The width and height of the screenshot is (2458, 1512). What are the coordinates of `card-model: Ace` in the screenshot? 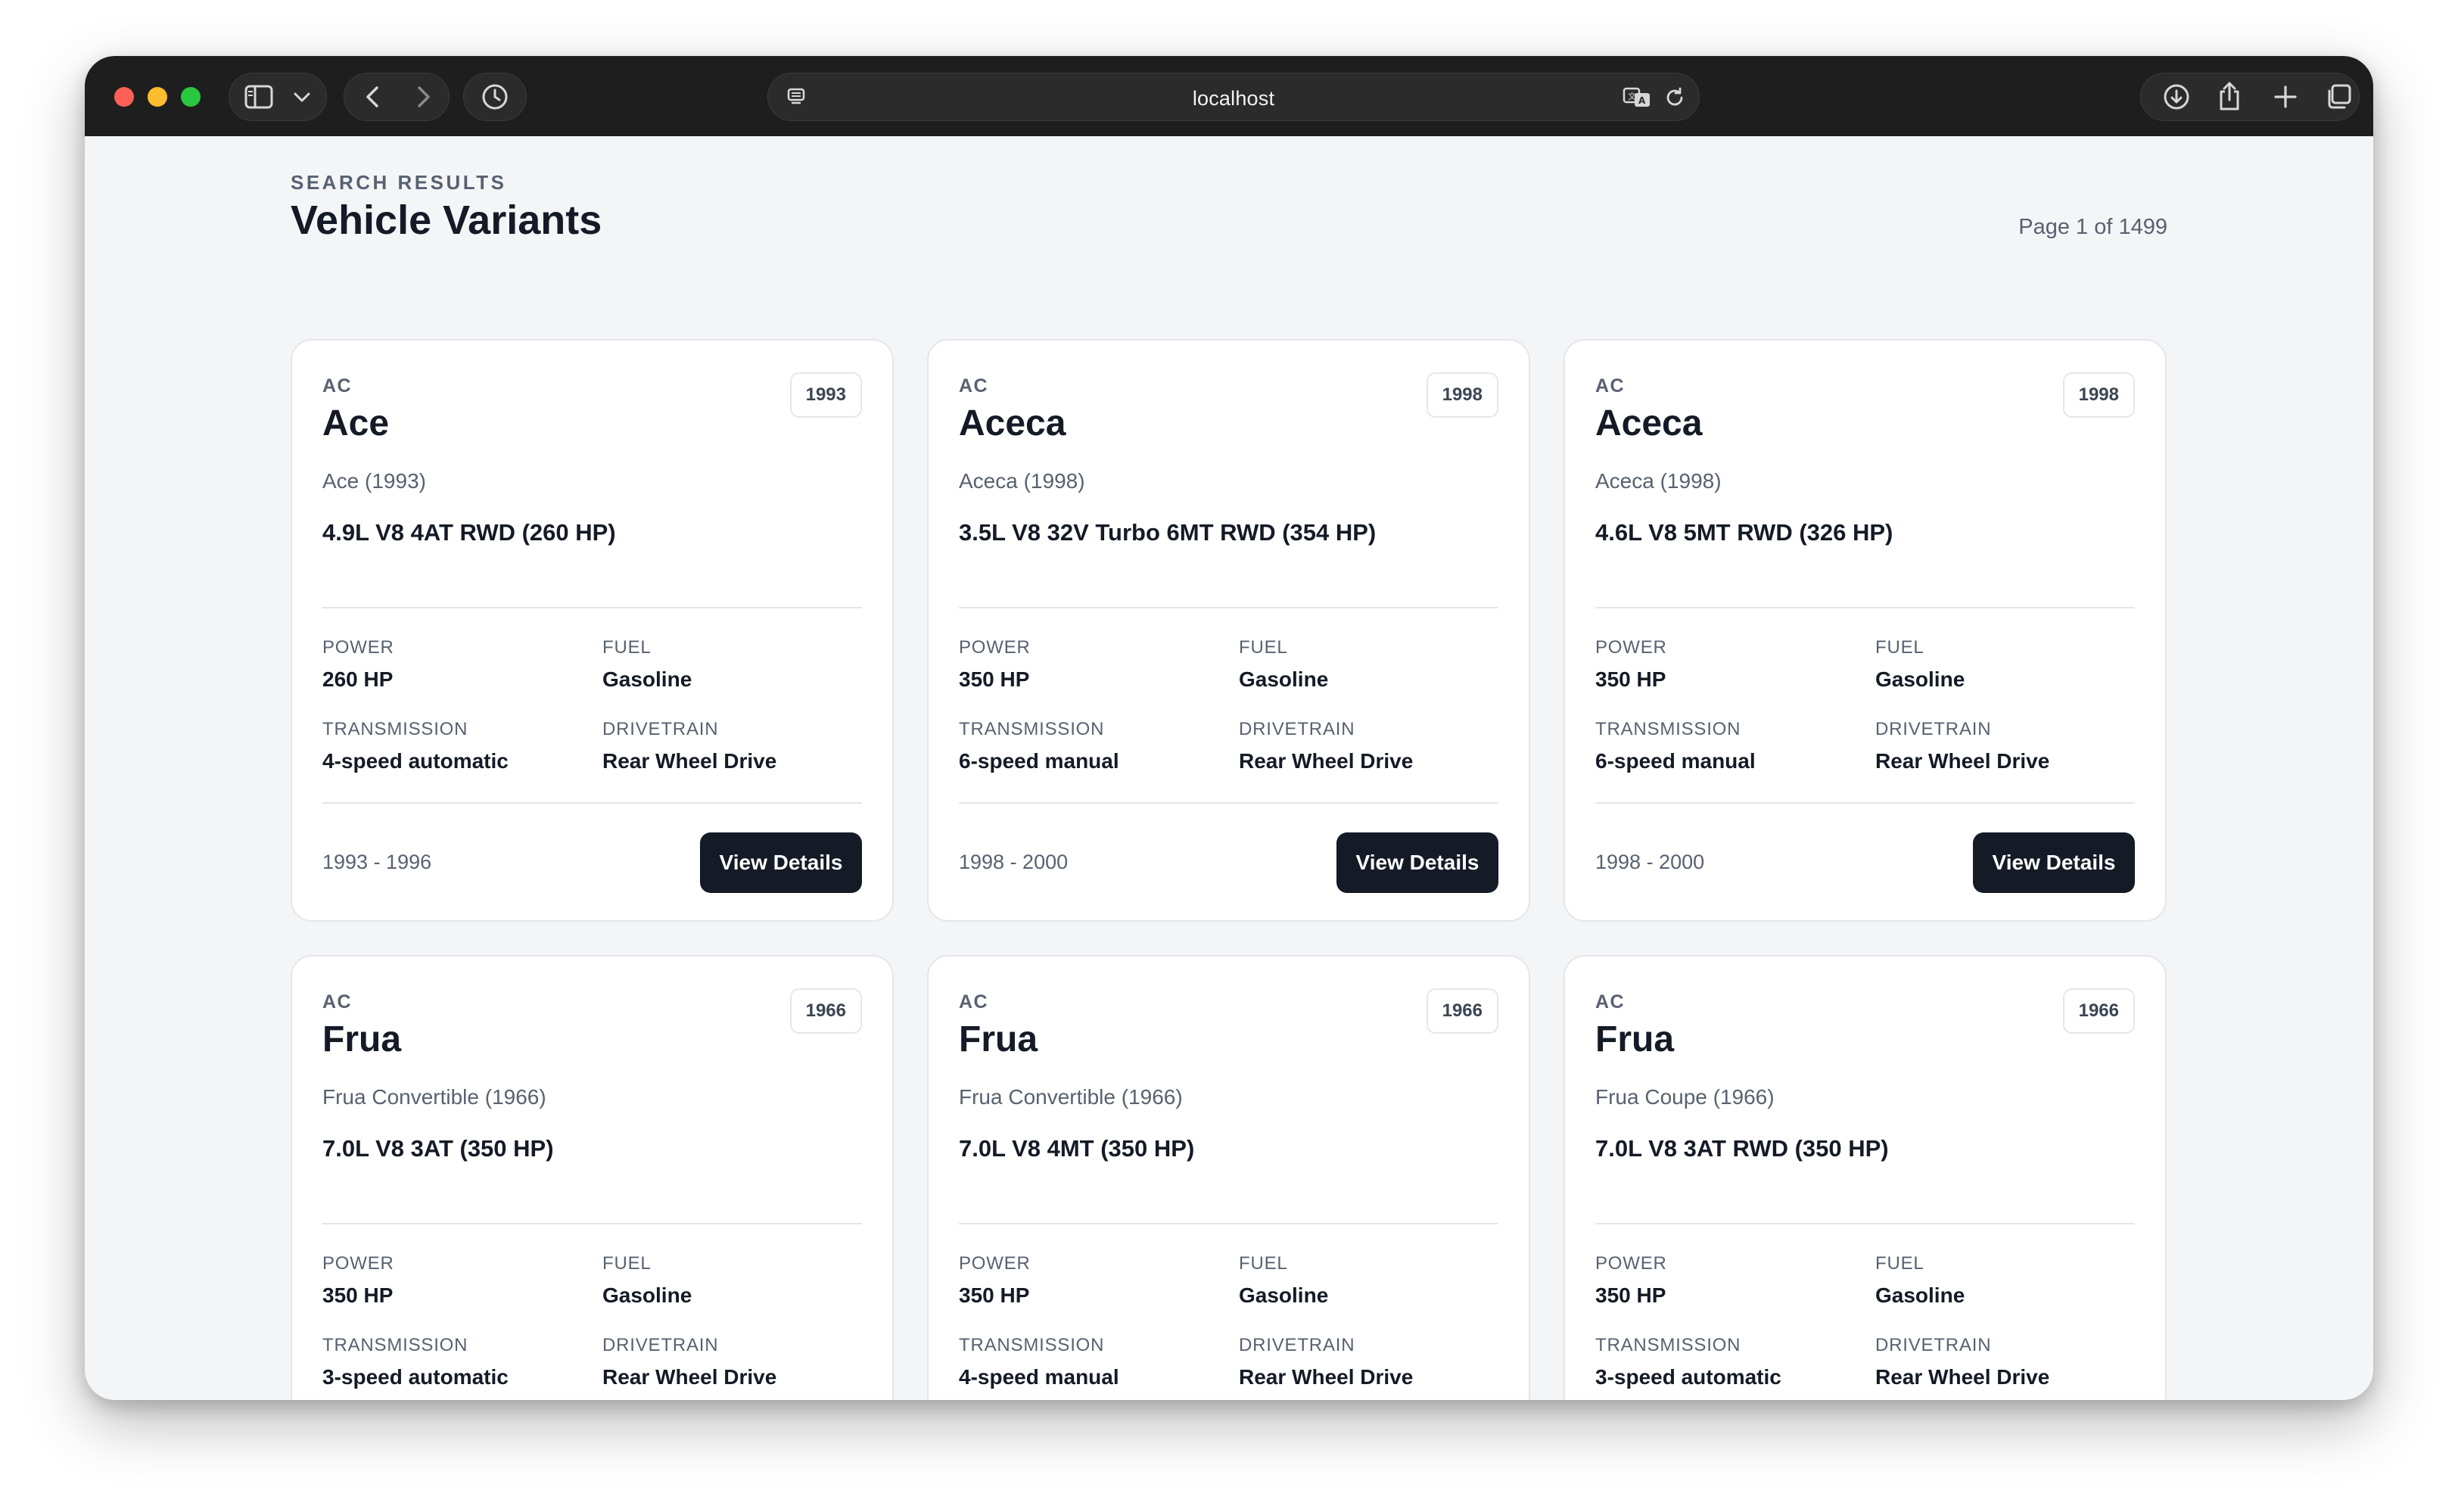 It's located at (356, 423).